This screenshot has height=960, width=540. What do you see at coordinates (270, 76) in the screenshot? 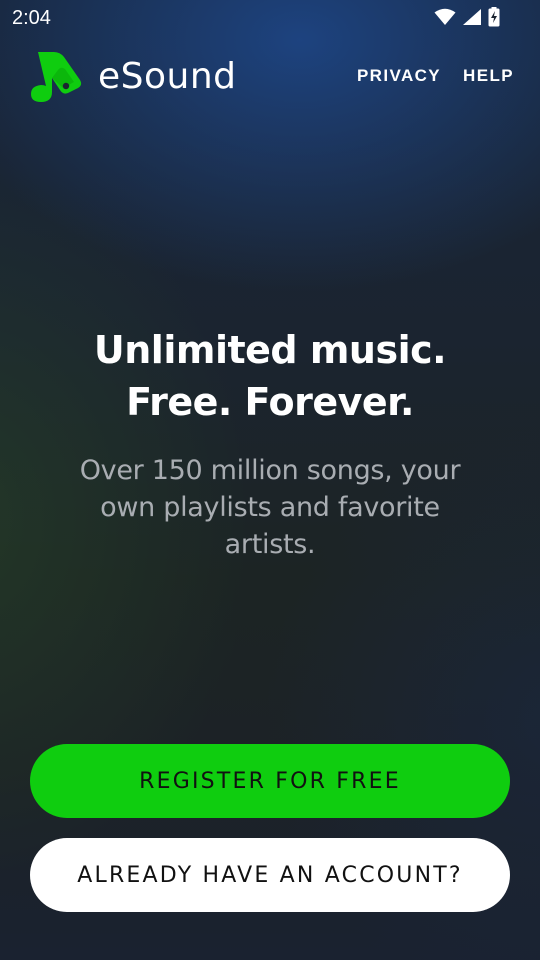
I see `top-header: eSound PRIVACY HELP` at bounding box center [270, 76].